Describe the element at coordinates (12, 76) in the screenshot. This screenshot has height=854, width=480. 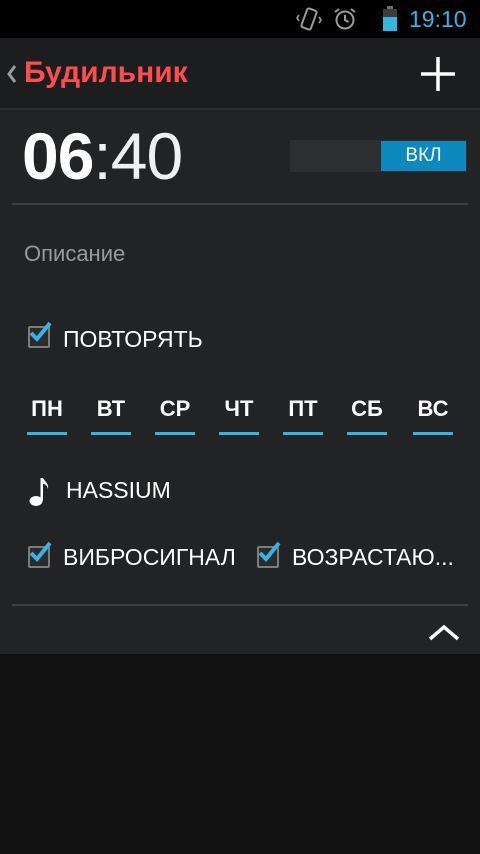
I see `chevron-left-icon` at that location.